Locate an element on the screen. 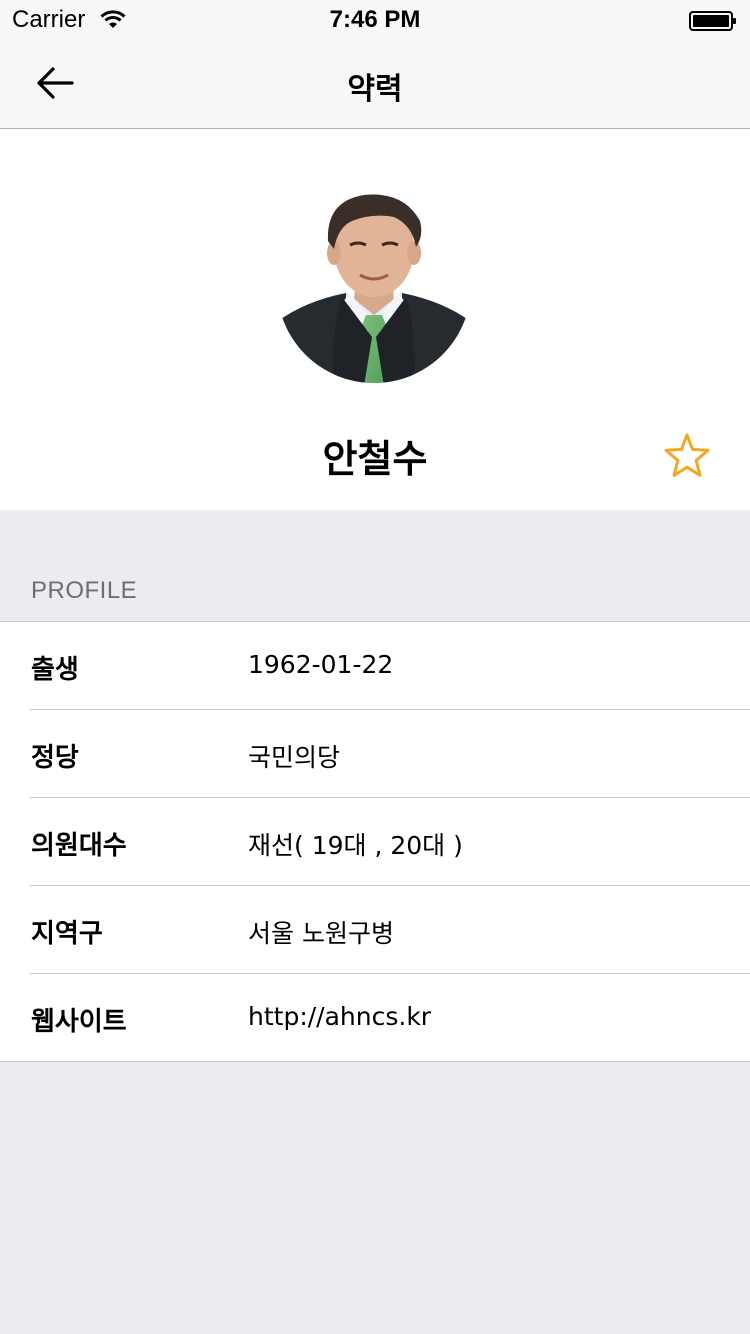  row-label: 출생 is located at coordinates (55, 670).